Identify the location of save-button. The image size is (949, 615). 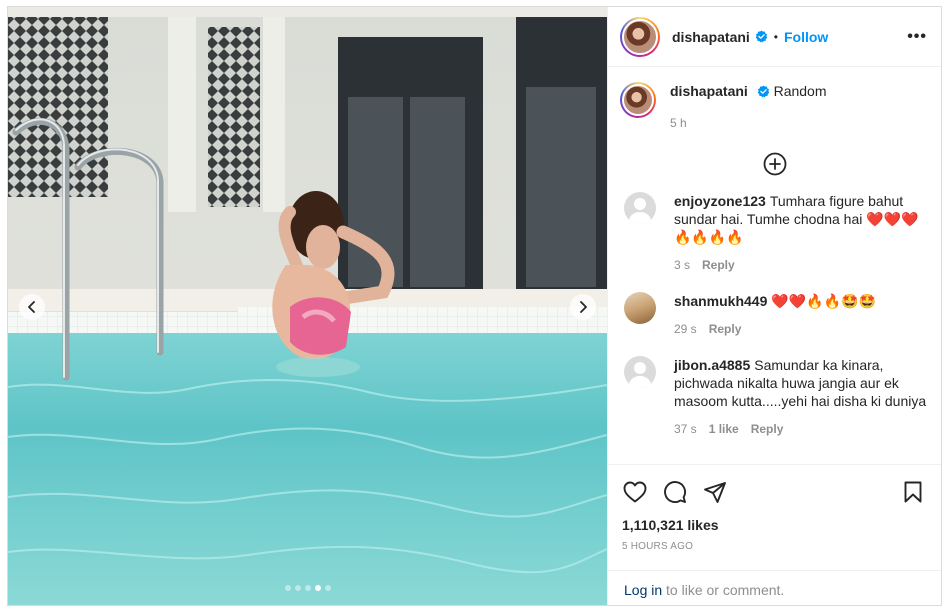
(913, 492).